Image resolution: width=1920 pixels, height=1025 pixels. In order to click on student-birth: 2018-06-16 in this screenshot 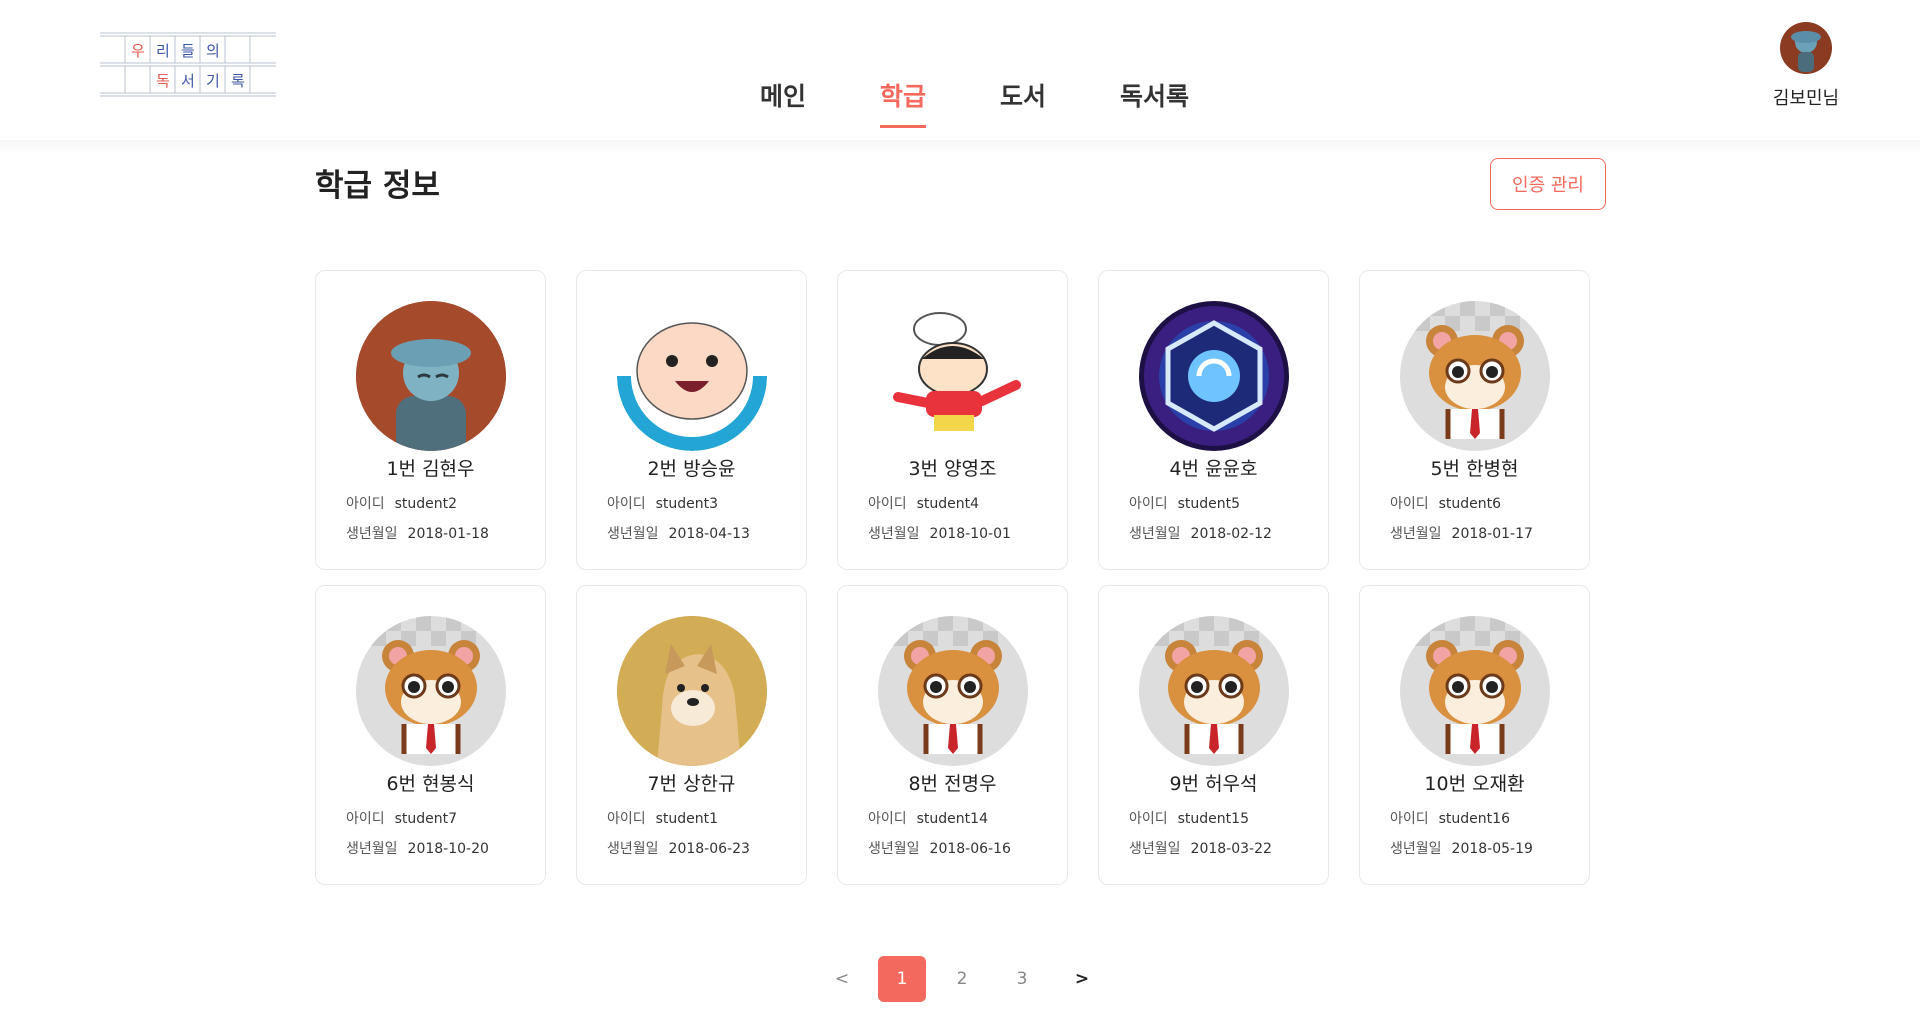, I will do `click(970, 849)`.